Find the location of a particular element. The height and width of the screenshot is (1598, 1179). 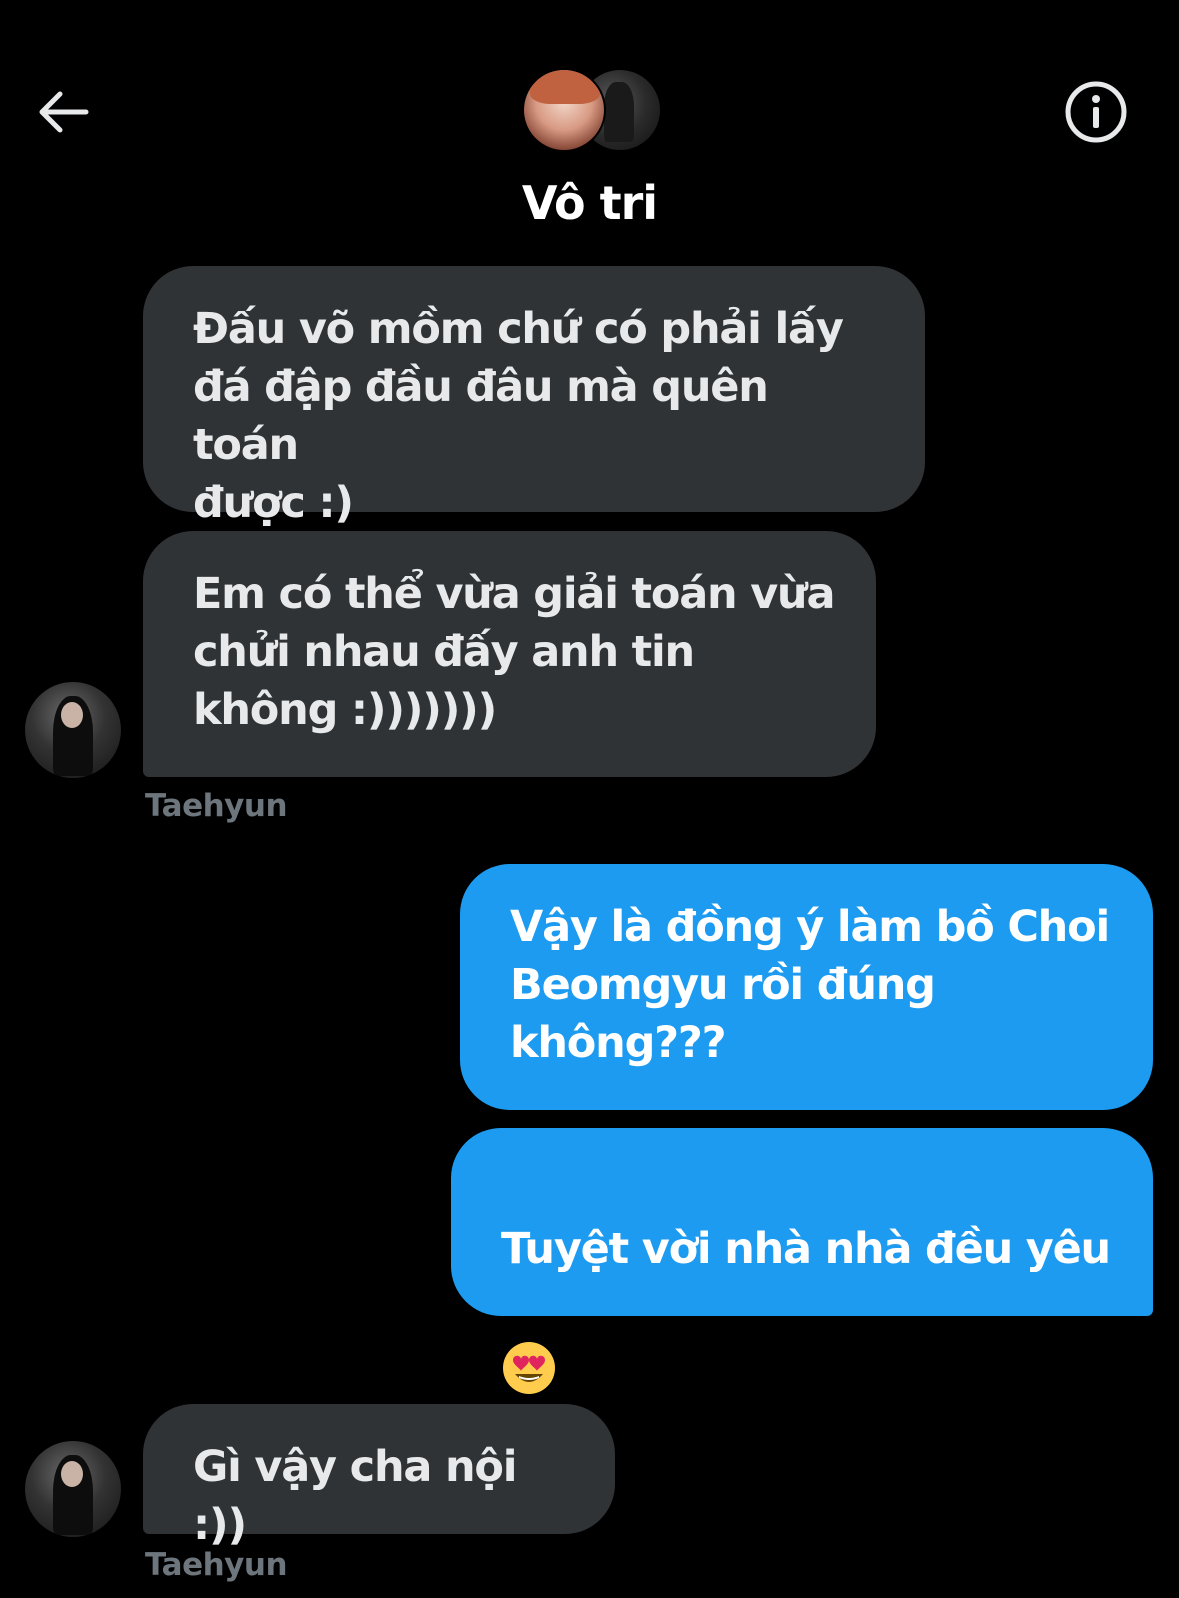

conversation-title: Vô tri is located at coordinates (589, 203).